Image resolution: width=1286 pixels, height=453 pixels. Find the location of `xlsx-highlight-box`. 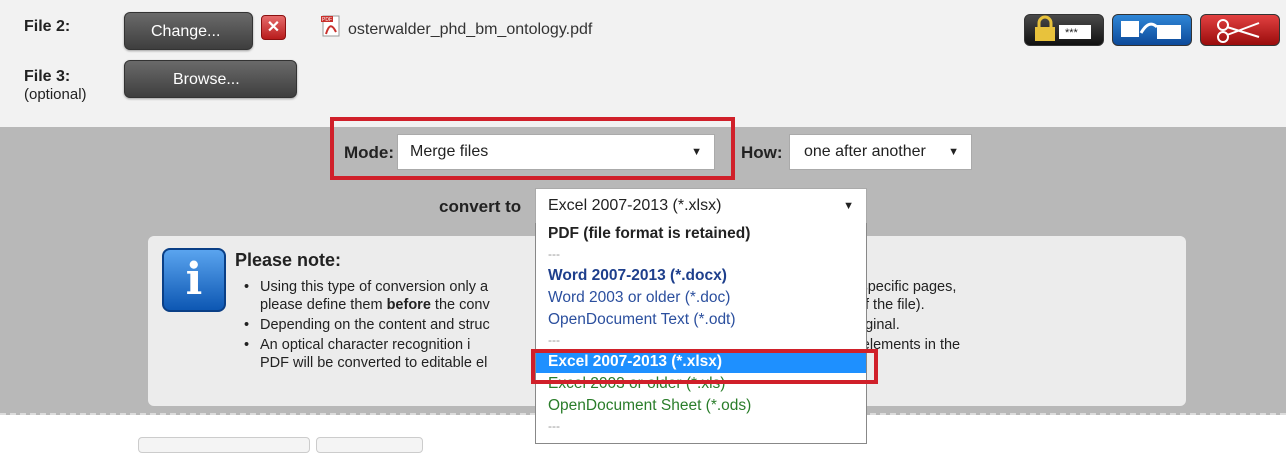

xlsx-highlight-box is located at coordinates (704, 366).